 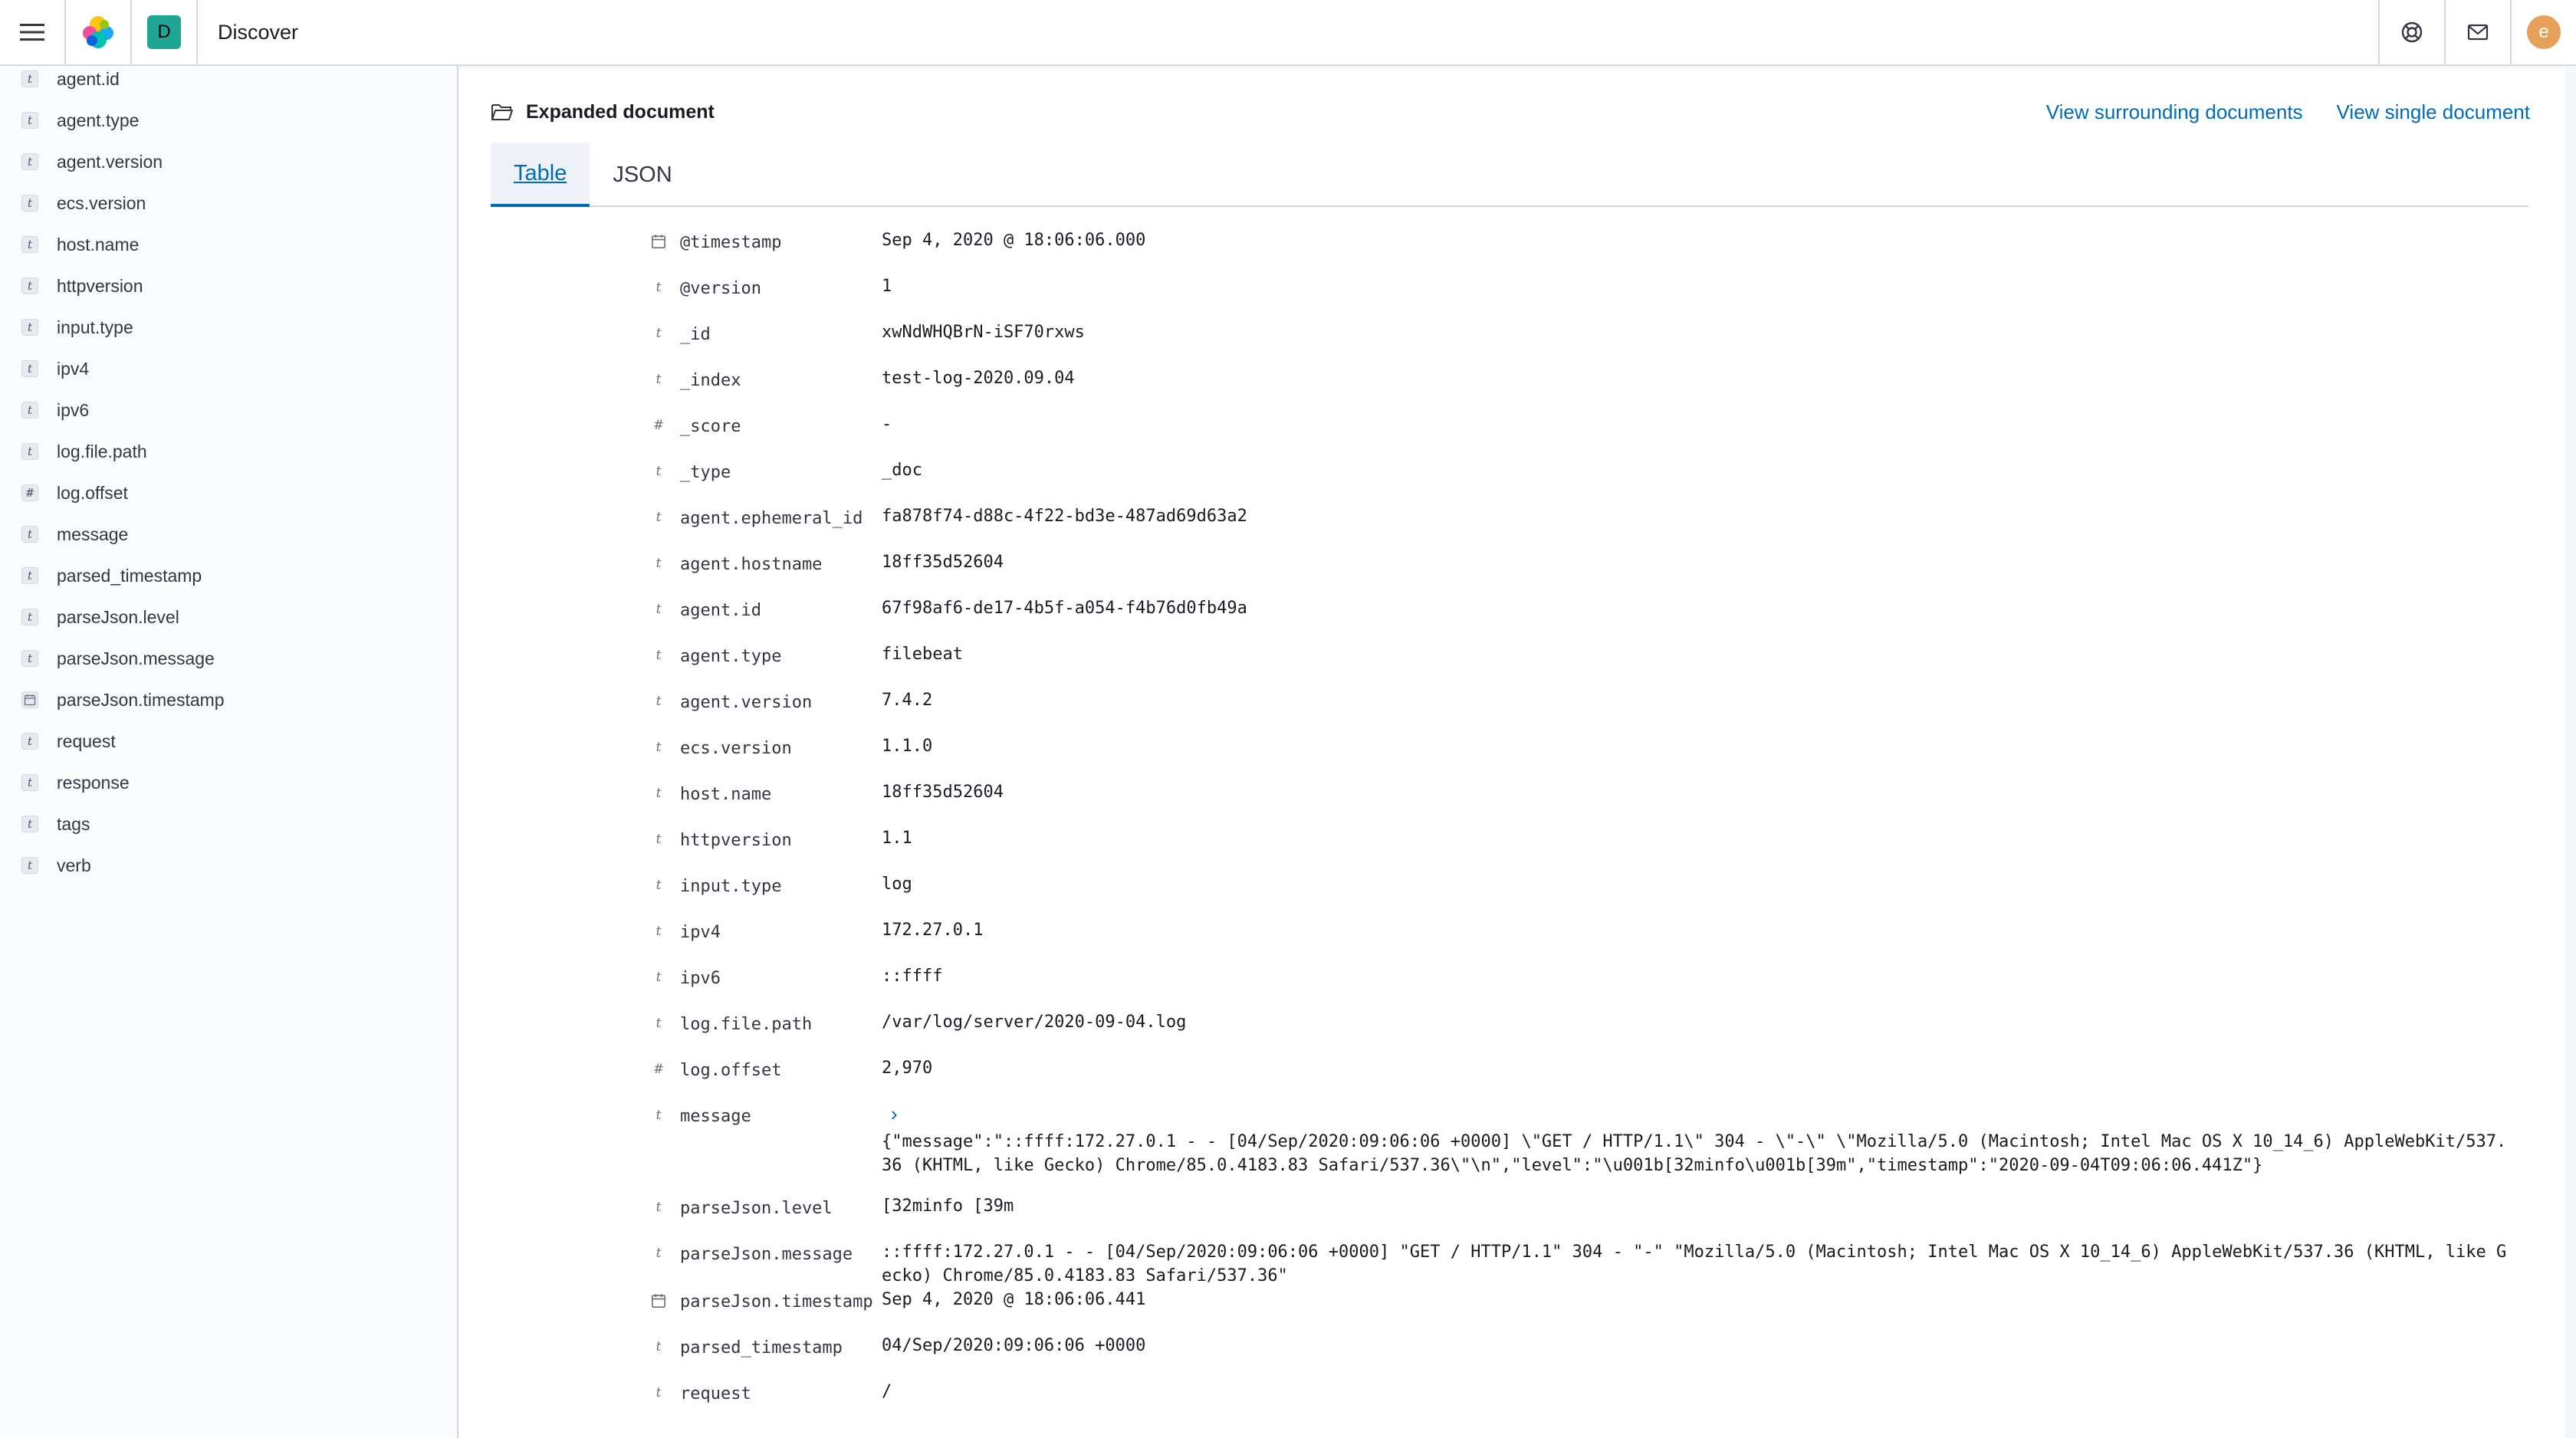 What do you see at coordinates (118, 616) in the screenshot?
I see `sidebar-field-name: parseJson.level` at bounding box center [118, 616].